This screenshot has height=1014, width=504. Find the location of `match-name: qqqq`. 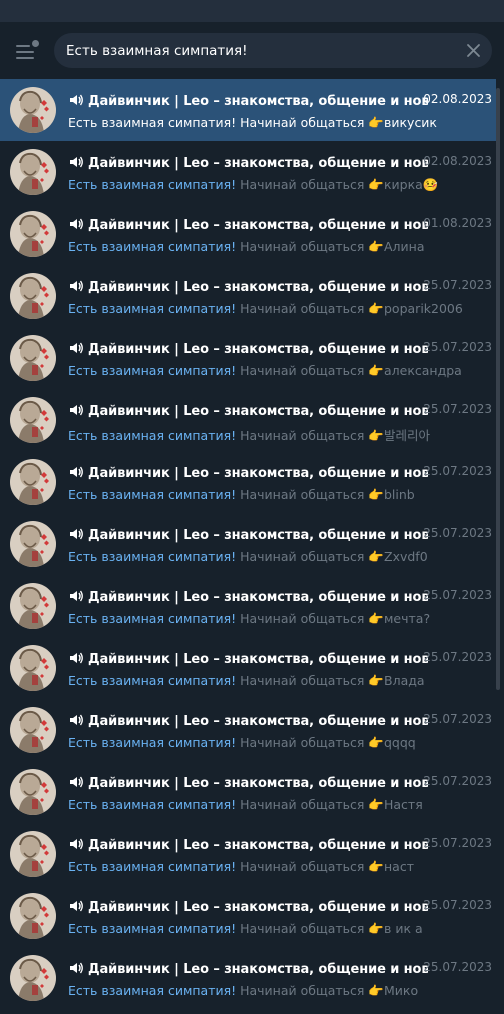

match-name: qqqq is located at coordinates (400, 742).